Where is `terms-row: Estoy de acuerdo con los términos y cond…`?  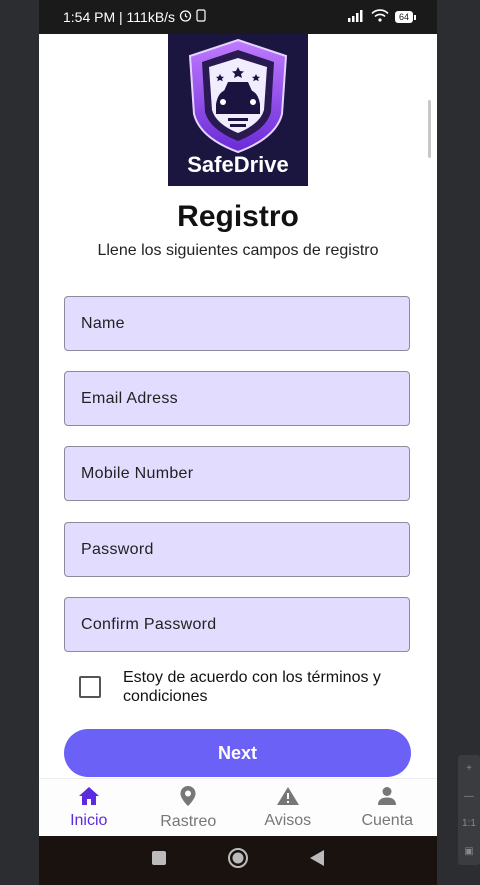 terms-row: Estoy de acuerdo con los términos y cond… is located at coordinates (244, 687).